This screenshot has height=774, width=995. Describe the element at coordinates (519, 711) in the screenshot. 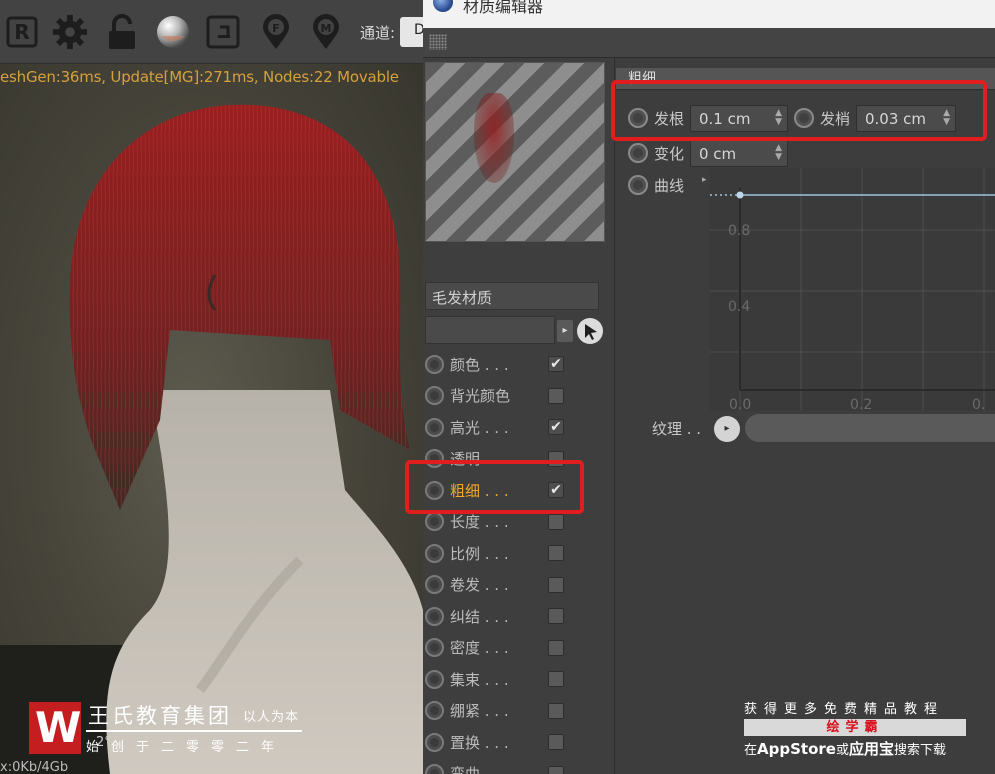

I see `channel-item: 绷紧 . . .` at that location.